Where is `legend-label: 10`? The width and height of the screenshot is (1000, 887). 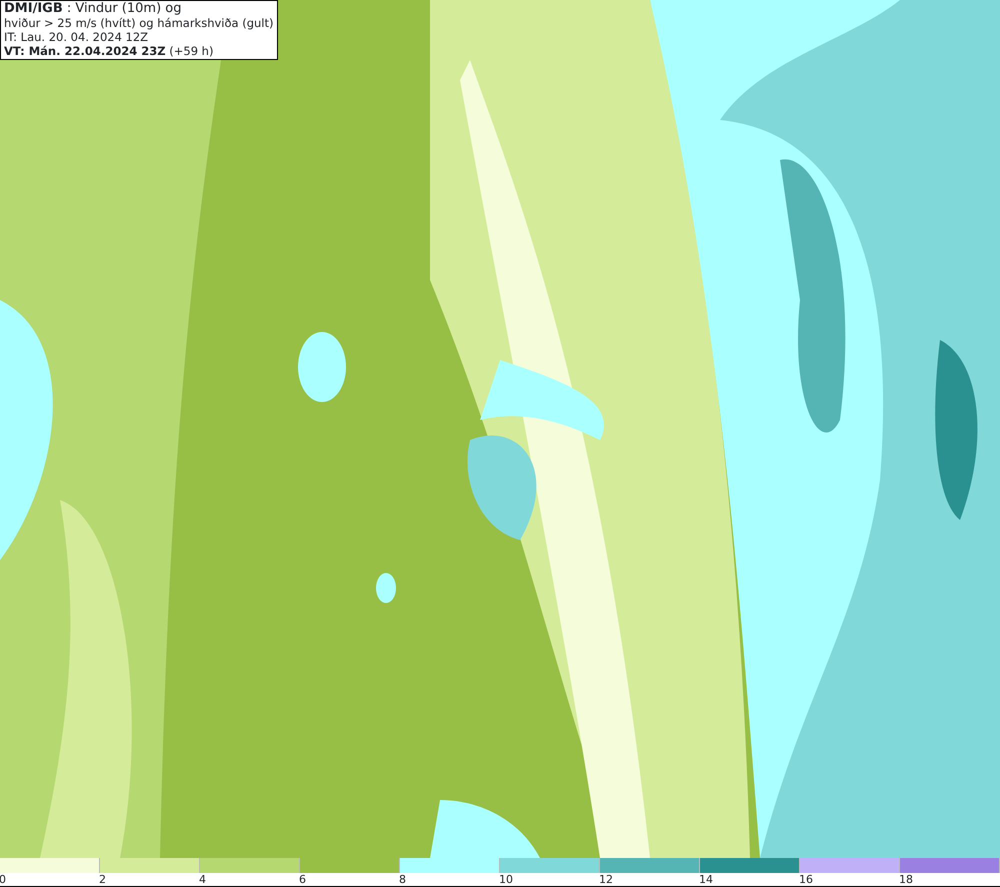
legend-label: 10 is located at coordinates (506, 879).